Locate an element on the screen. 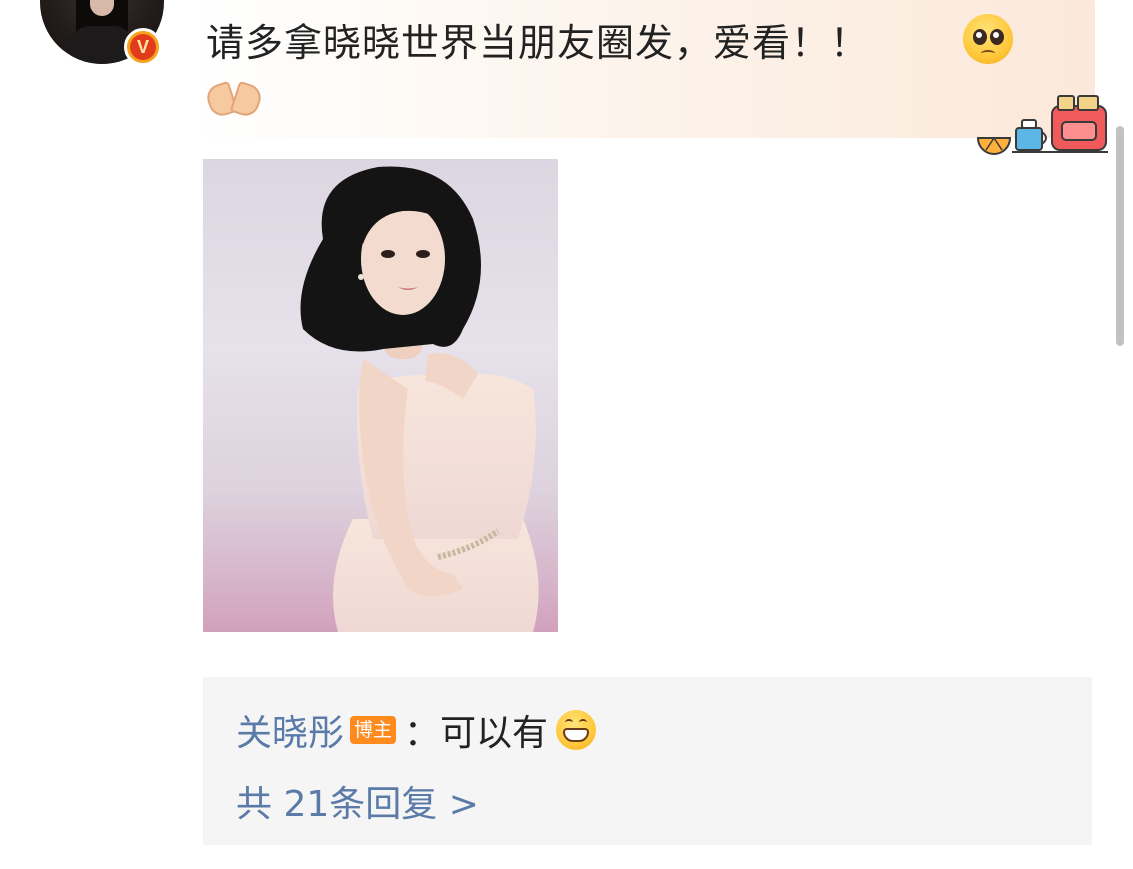 The image size is (1133, 869). breakfast-decoration-icon is located at coordinates (1042, 125).